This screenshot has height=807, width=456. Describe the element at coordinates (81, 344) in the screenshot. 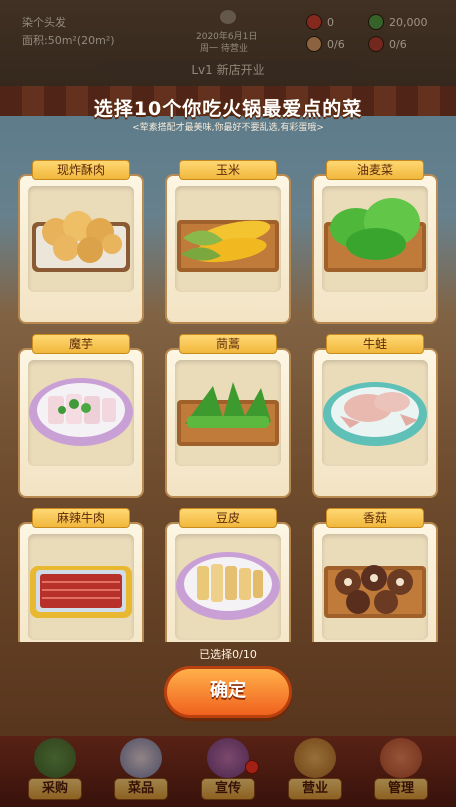

I see `dish-name: 魔芋` at that location.